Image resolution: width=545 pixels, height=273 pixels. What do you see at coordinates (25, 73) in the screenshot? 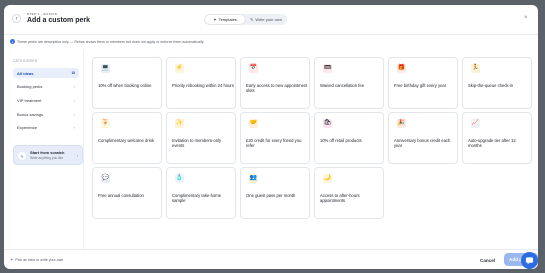
I see `sidebar-item-label: All ideas` at bounding box center [25, 73].